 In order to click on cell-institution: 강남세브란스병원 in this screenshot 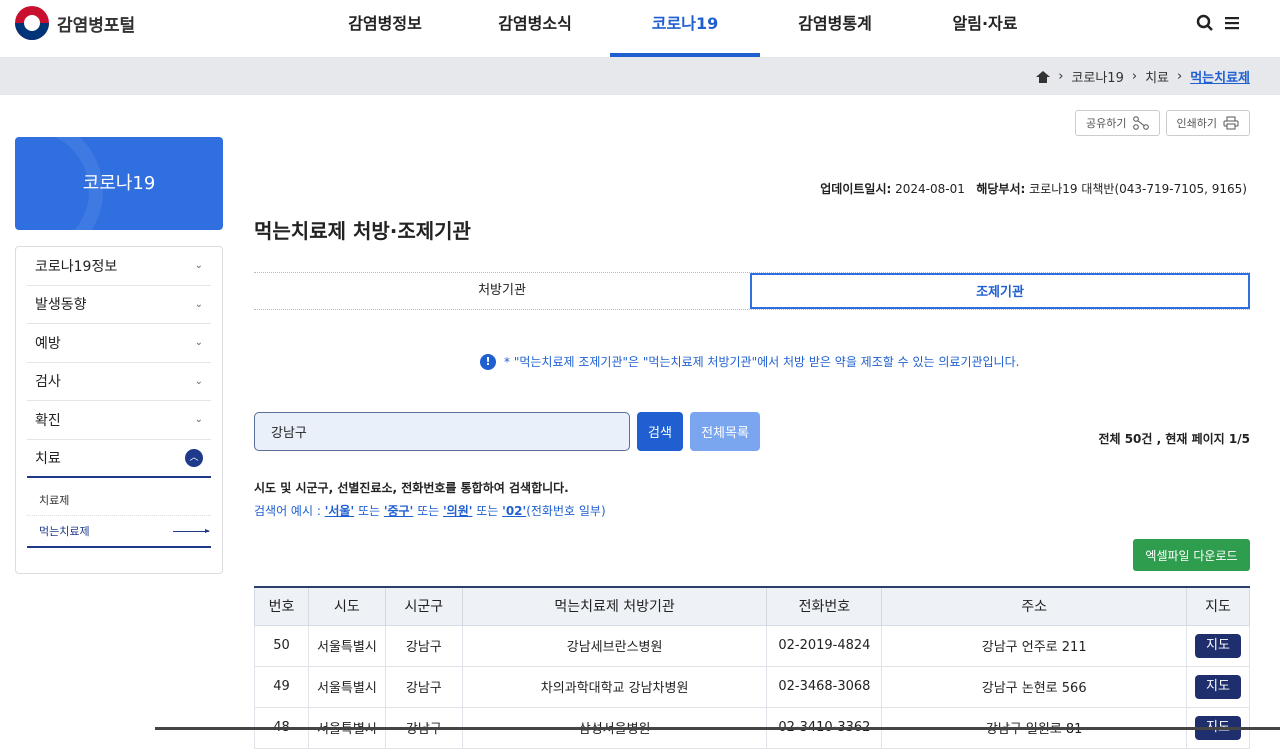, I will do `click(614, 645)`.